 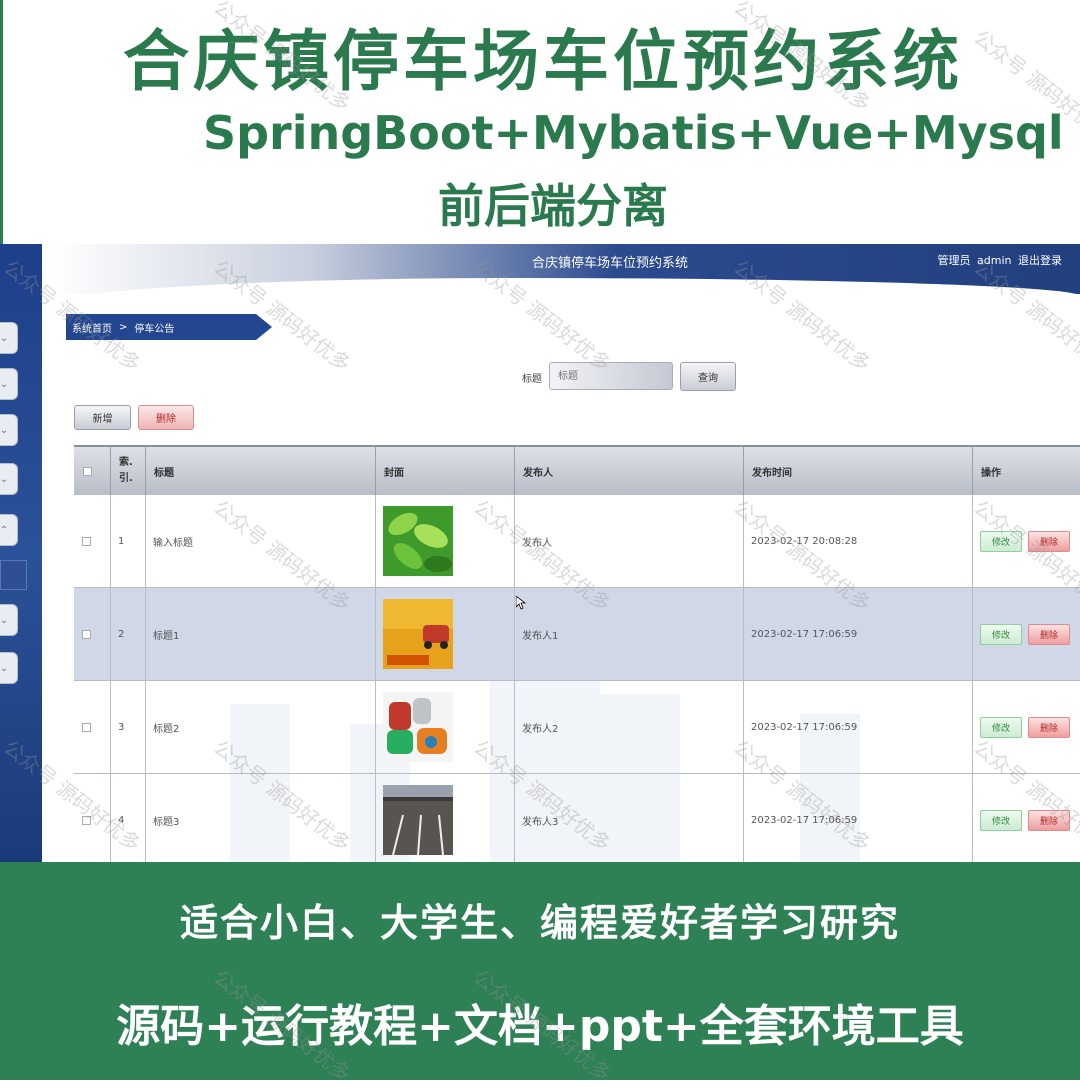 I want to click on promo-tech-stack: SpringBoot+Mybatis+Vue+Mysql, so click(x=633, y=133).